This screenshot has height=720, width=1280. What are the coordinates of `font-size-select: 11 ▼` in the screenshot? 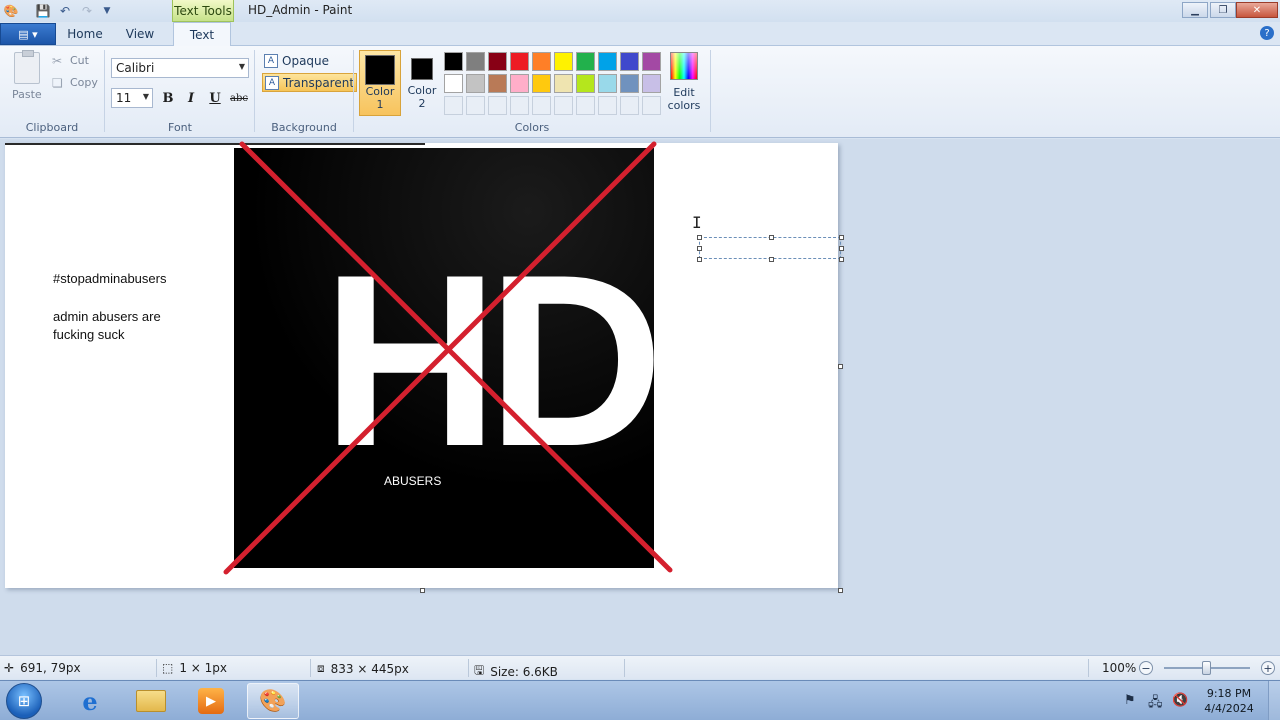 It's located at (132, 98).